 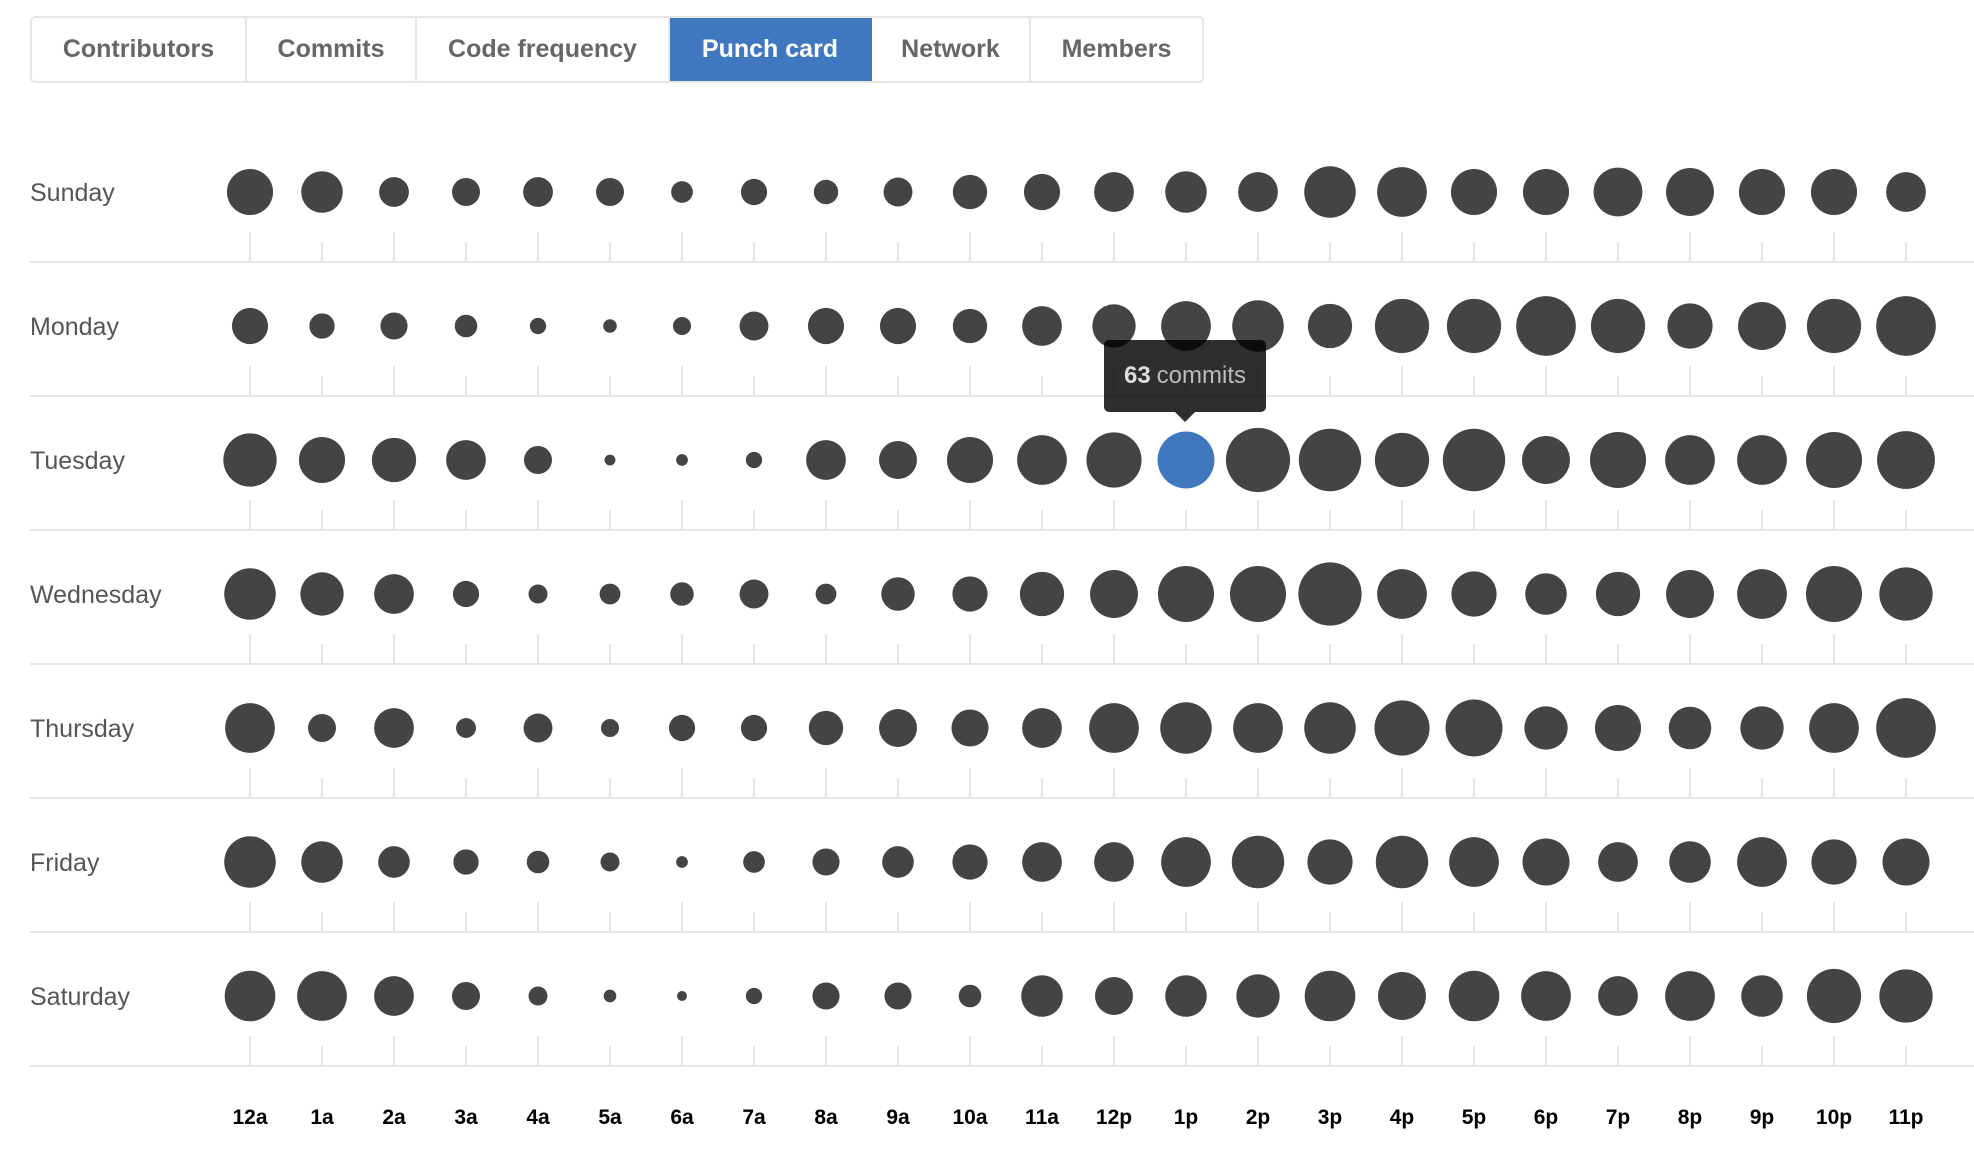 What do you see at coordinates (538, 996) in the screenshot?
I see `punch-dot: 21 commits` at bounding box center [538, 996].